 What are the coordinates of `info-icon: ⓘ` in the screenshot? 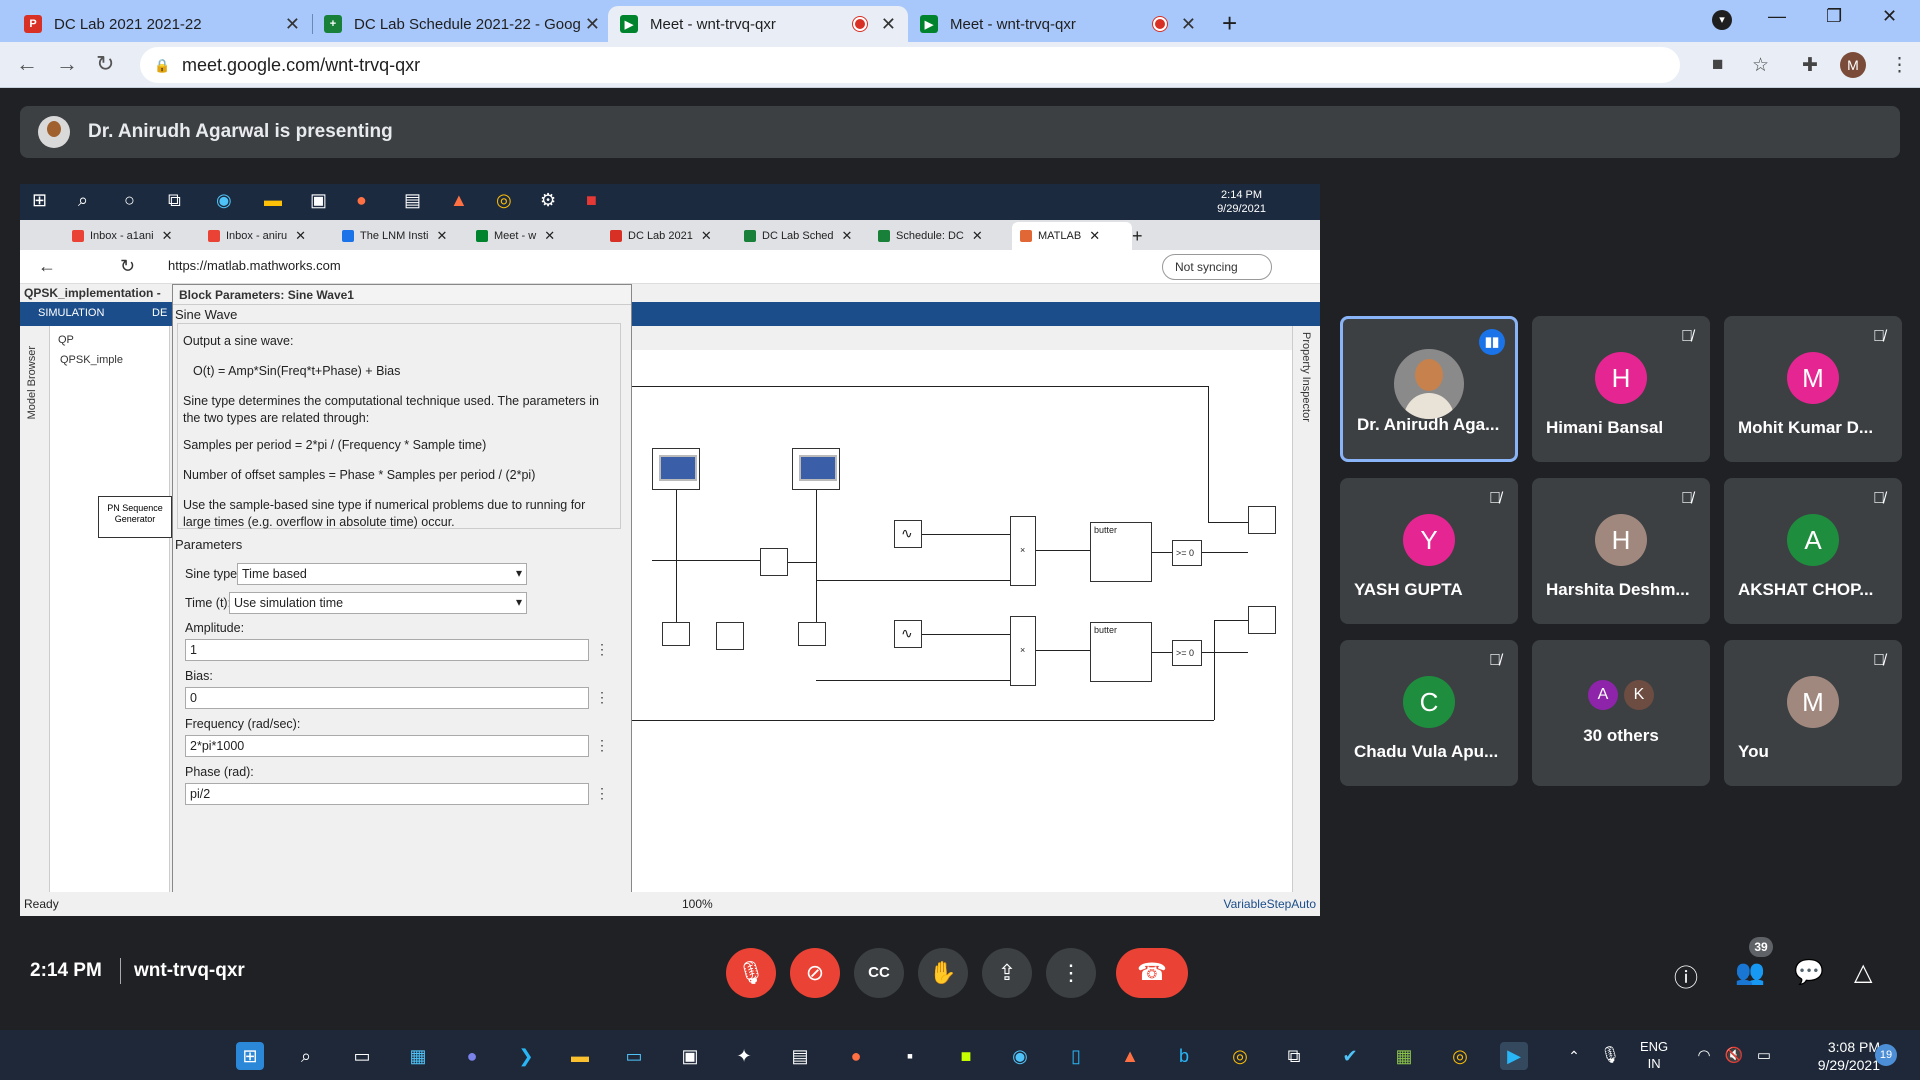 It's located at (1686, 975).